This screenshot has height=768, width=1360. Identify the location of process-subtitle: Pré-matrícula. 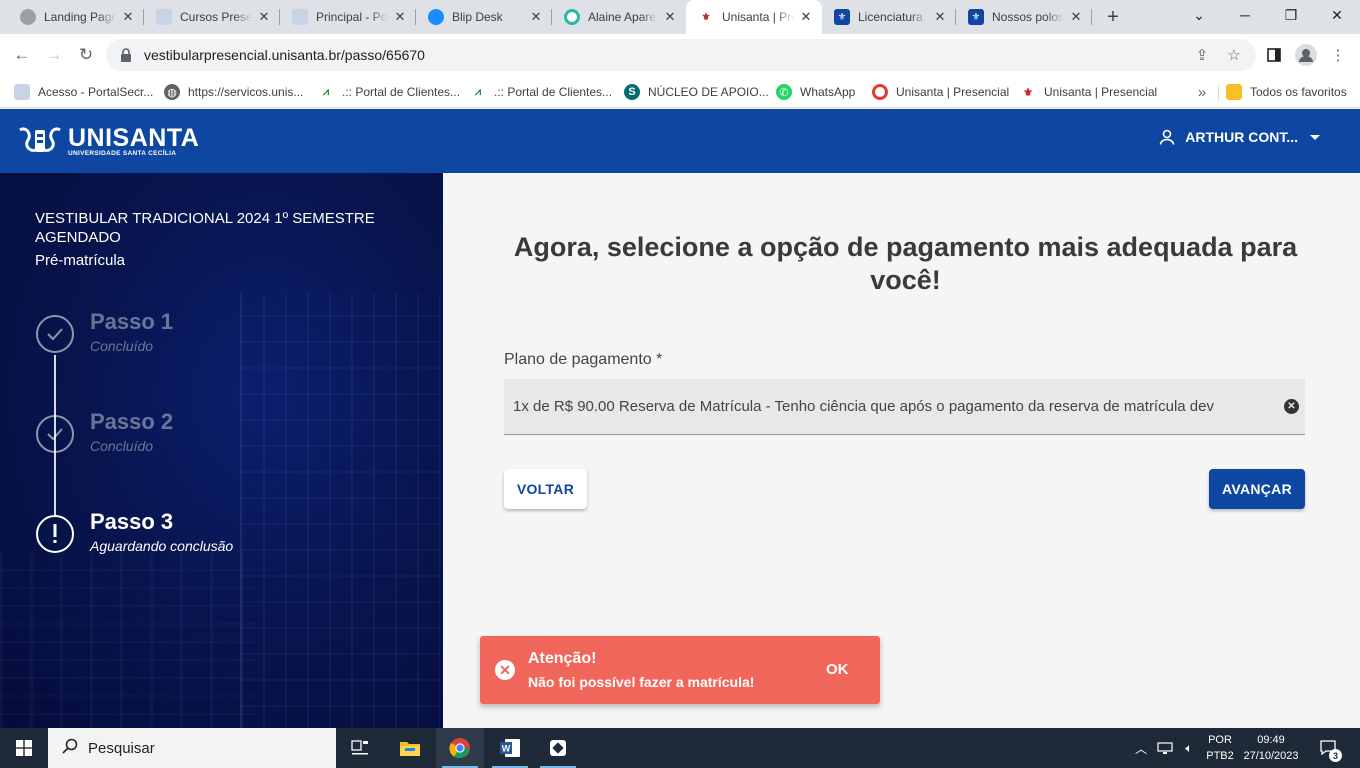
(80, 260).